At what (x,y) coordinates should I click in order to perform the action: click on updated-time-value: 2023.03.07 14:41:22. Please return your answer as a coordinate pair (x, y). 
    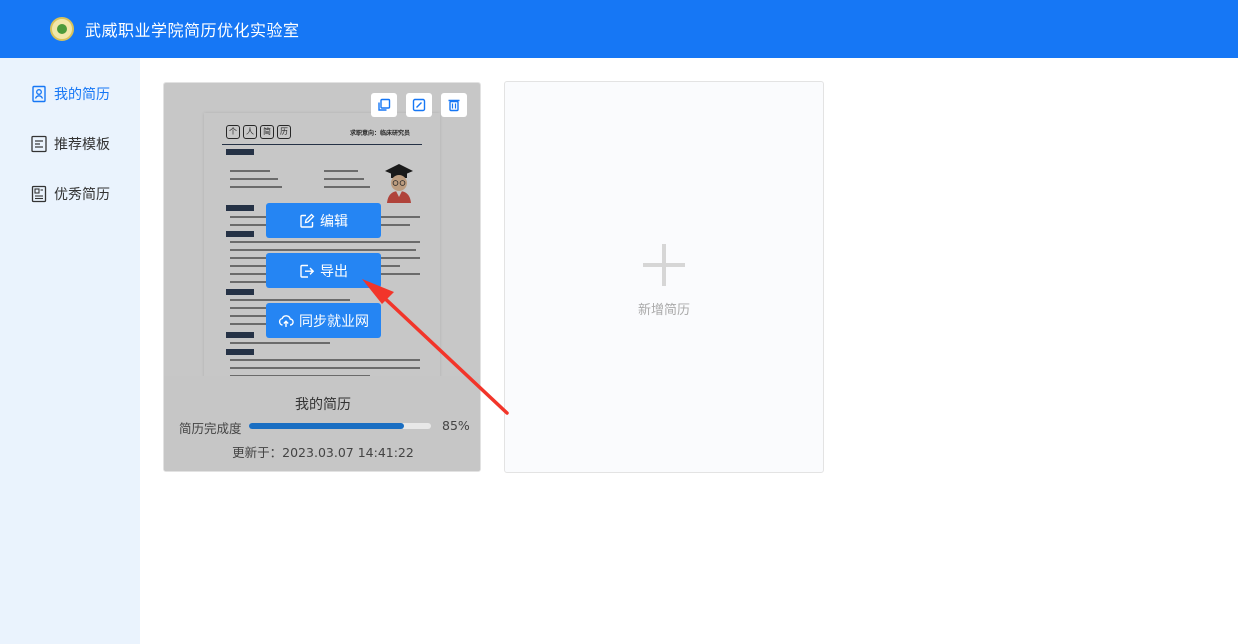
    Looking at the image, I should click on (348, 452).